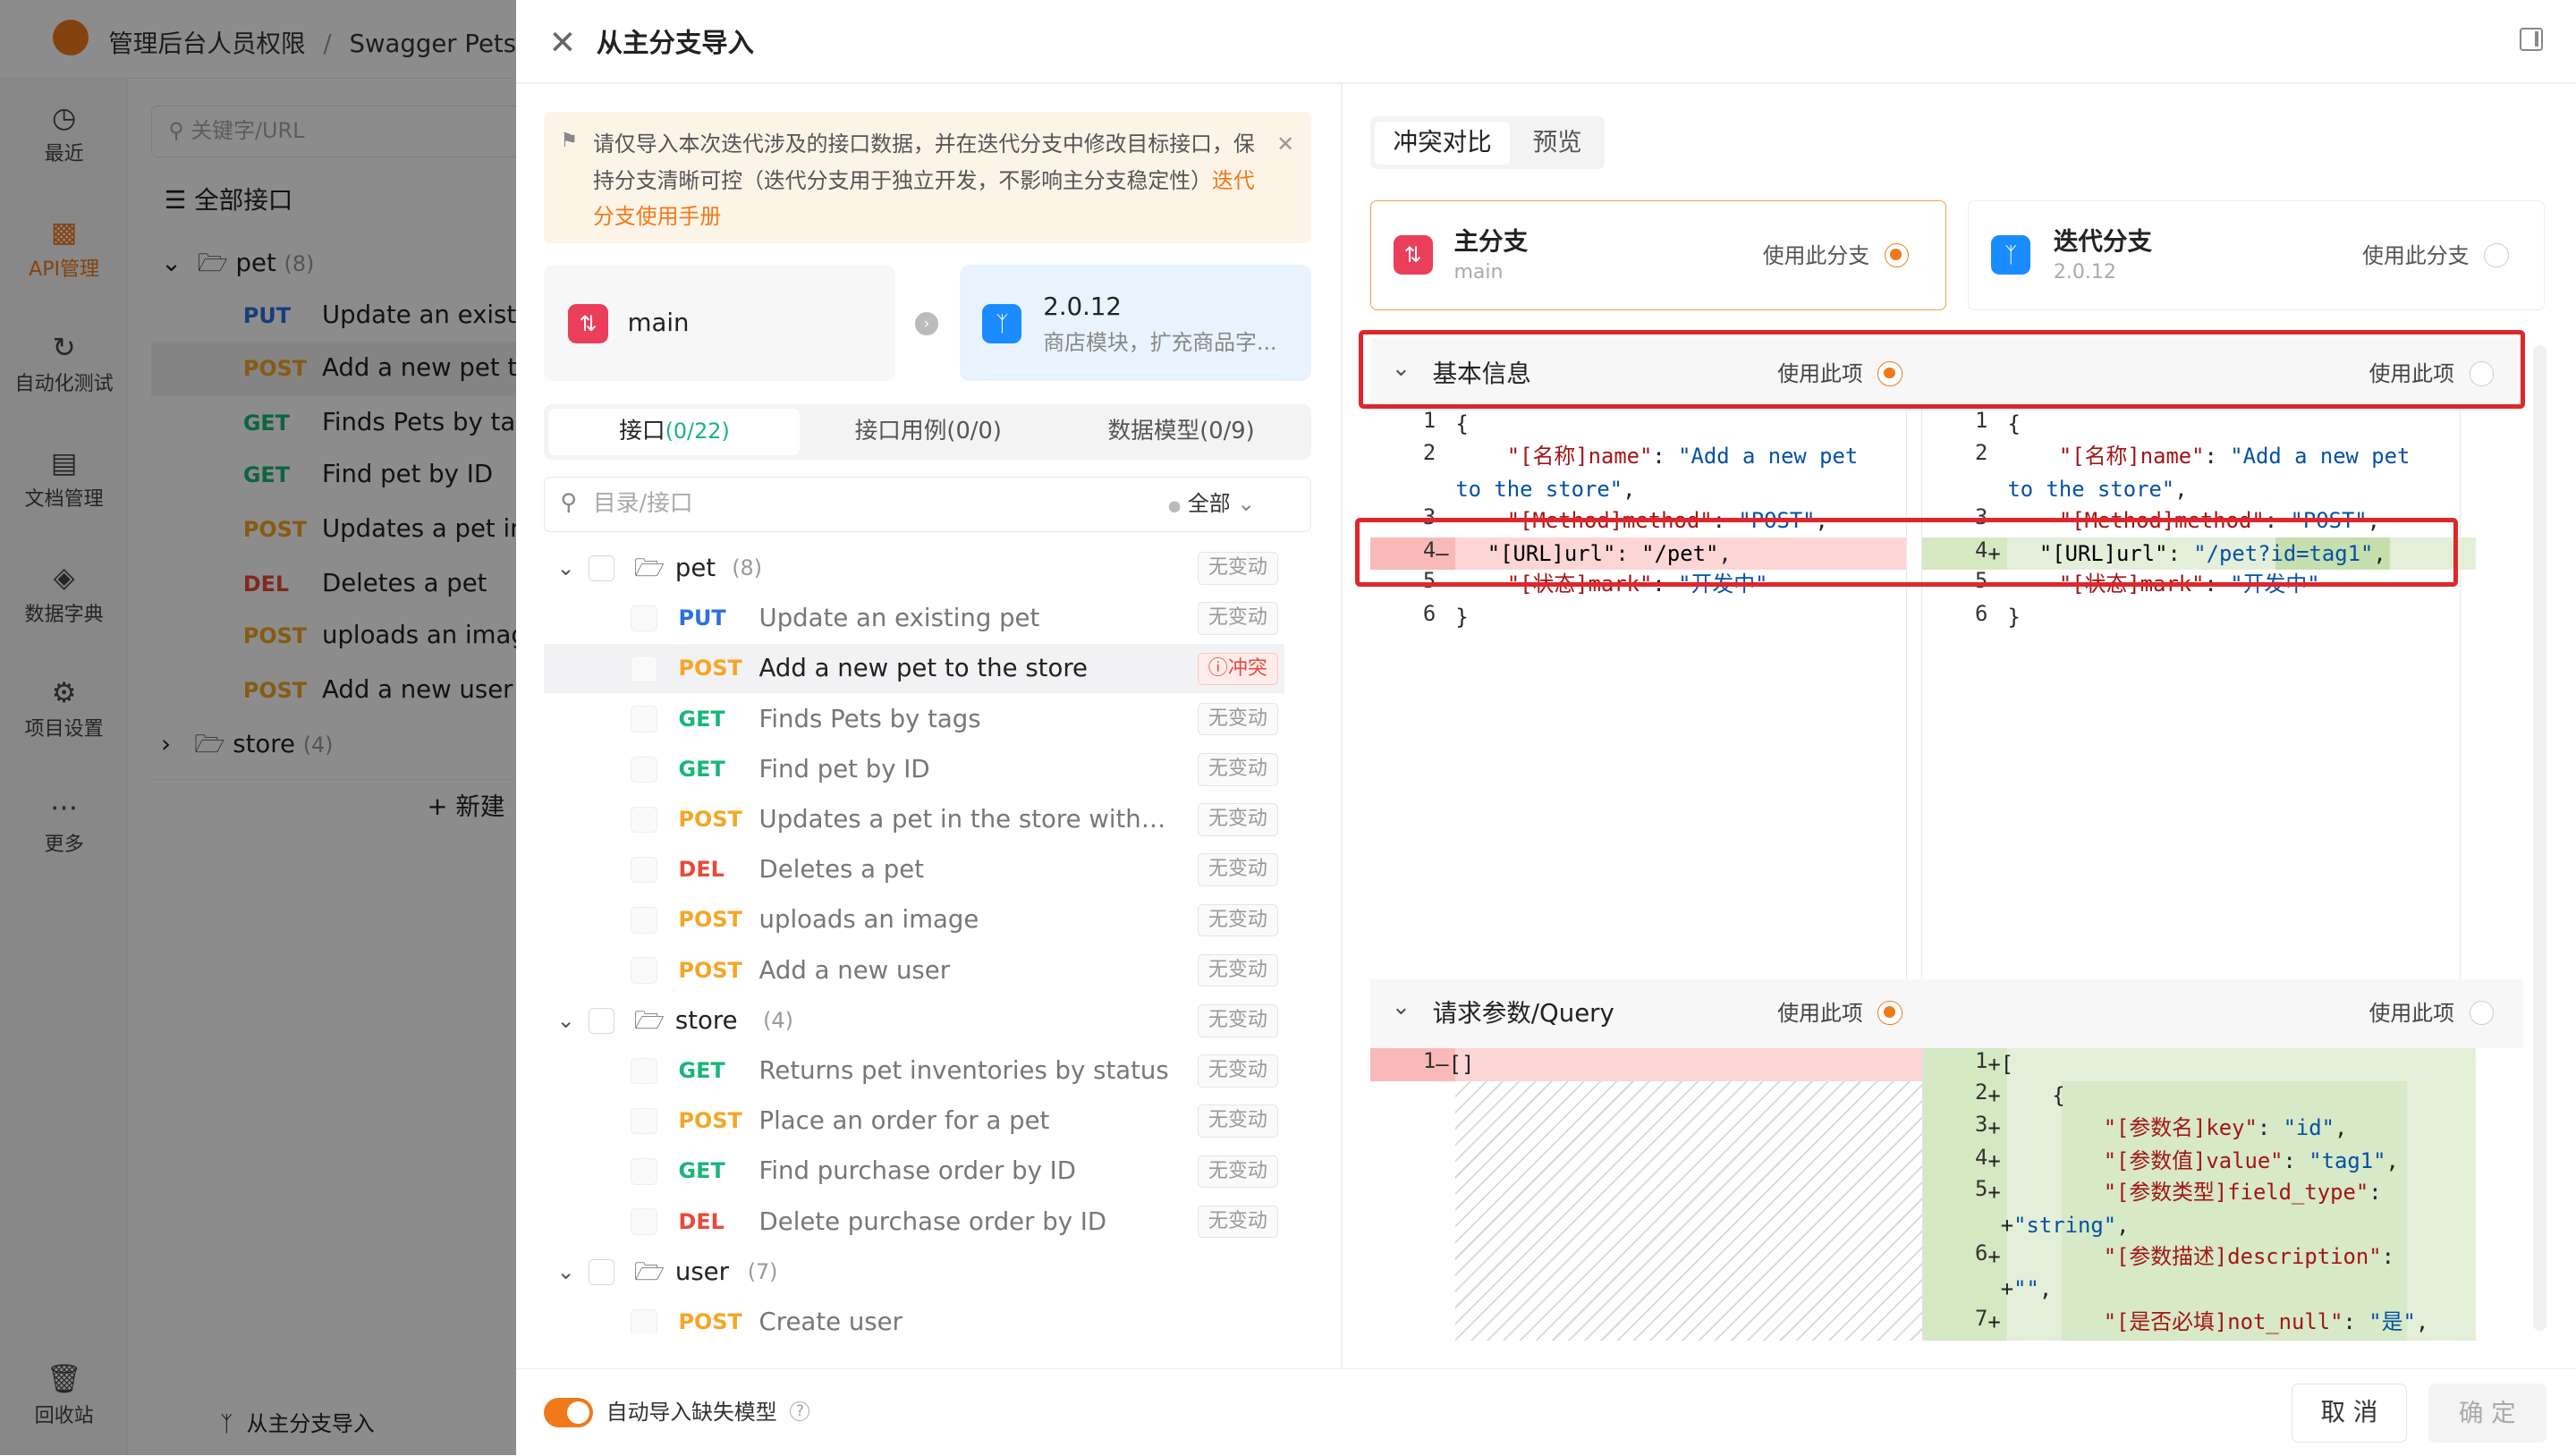  I want to click on column-divider, so click(1341, 725).